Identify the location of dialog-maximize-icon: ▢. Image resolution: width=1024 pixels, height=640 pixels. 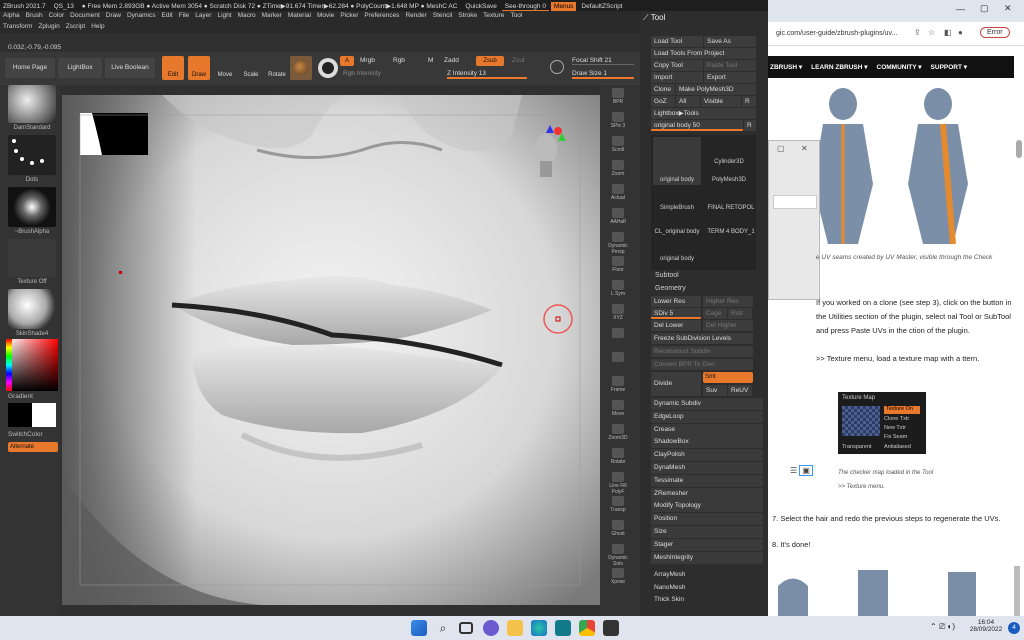
(781, 148).